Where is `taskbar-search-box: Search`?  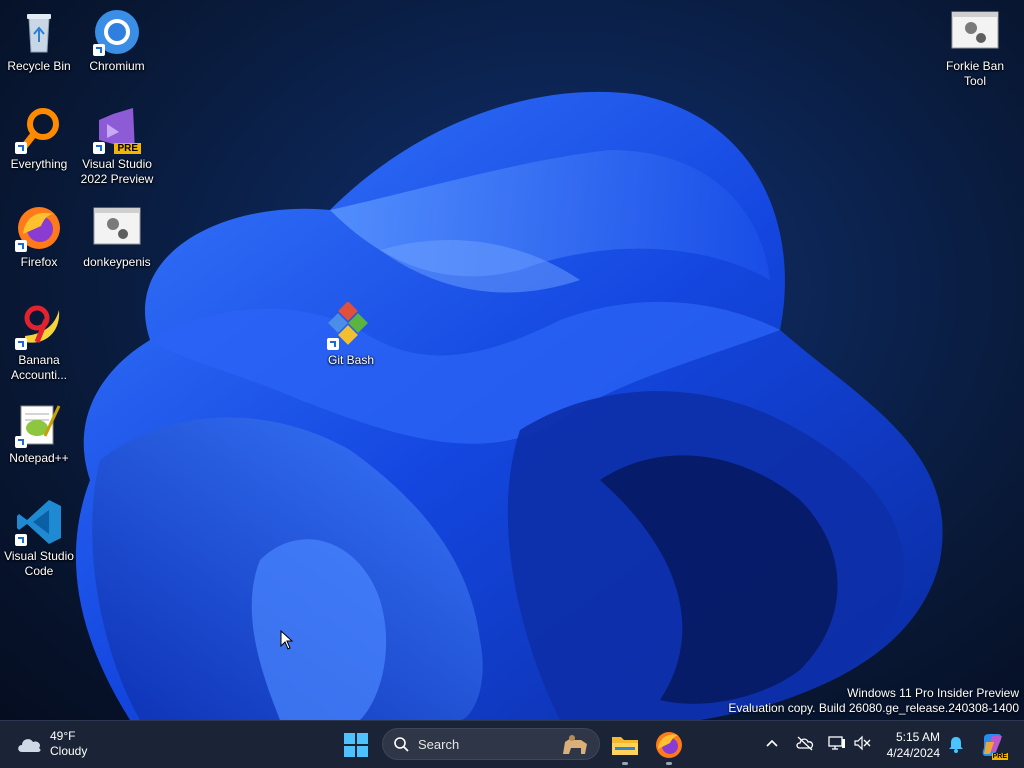
taskbar-search-box: Search is located at coordinates (491, 744).